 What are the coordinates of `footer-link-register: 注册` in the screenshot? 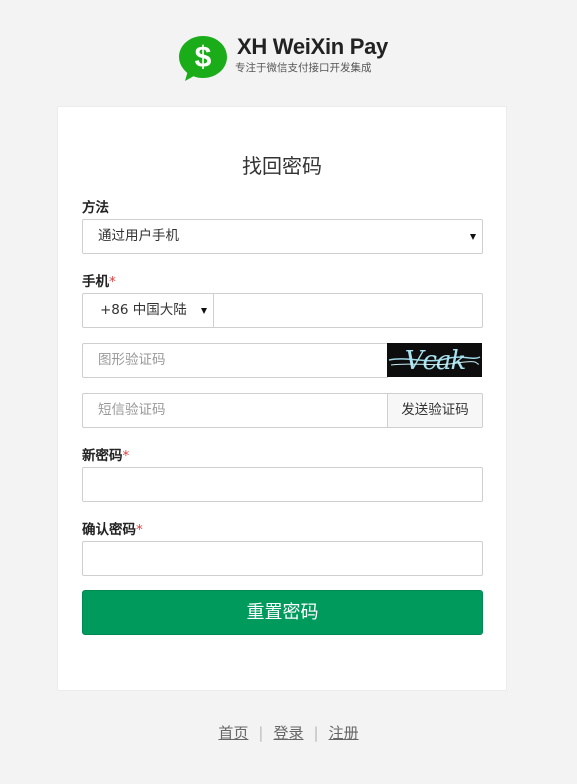 It's located at (344, 733).